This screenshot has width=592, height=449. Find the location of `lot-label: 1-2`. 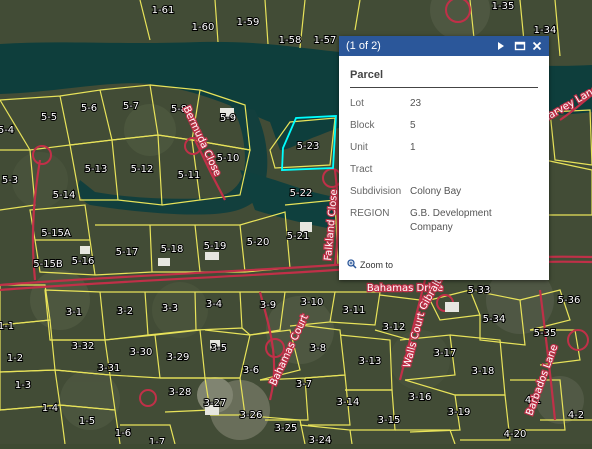

lot-label: 1-2 is located at coordinates (15, 358).